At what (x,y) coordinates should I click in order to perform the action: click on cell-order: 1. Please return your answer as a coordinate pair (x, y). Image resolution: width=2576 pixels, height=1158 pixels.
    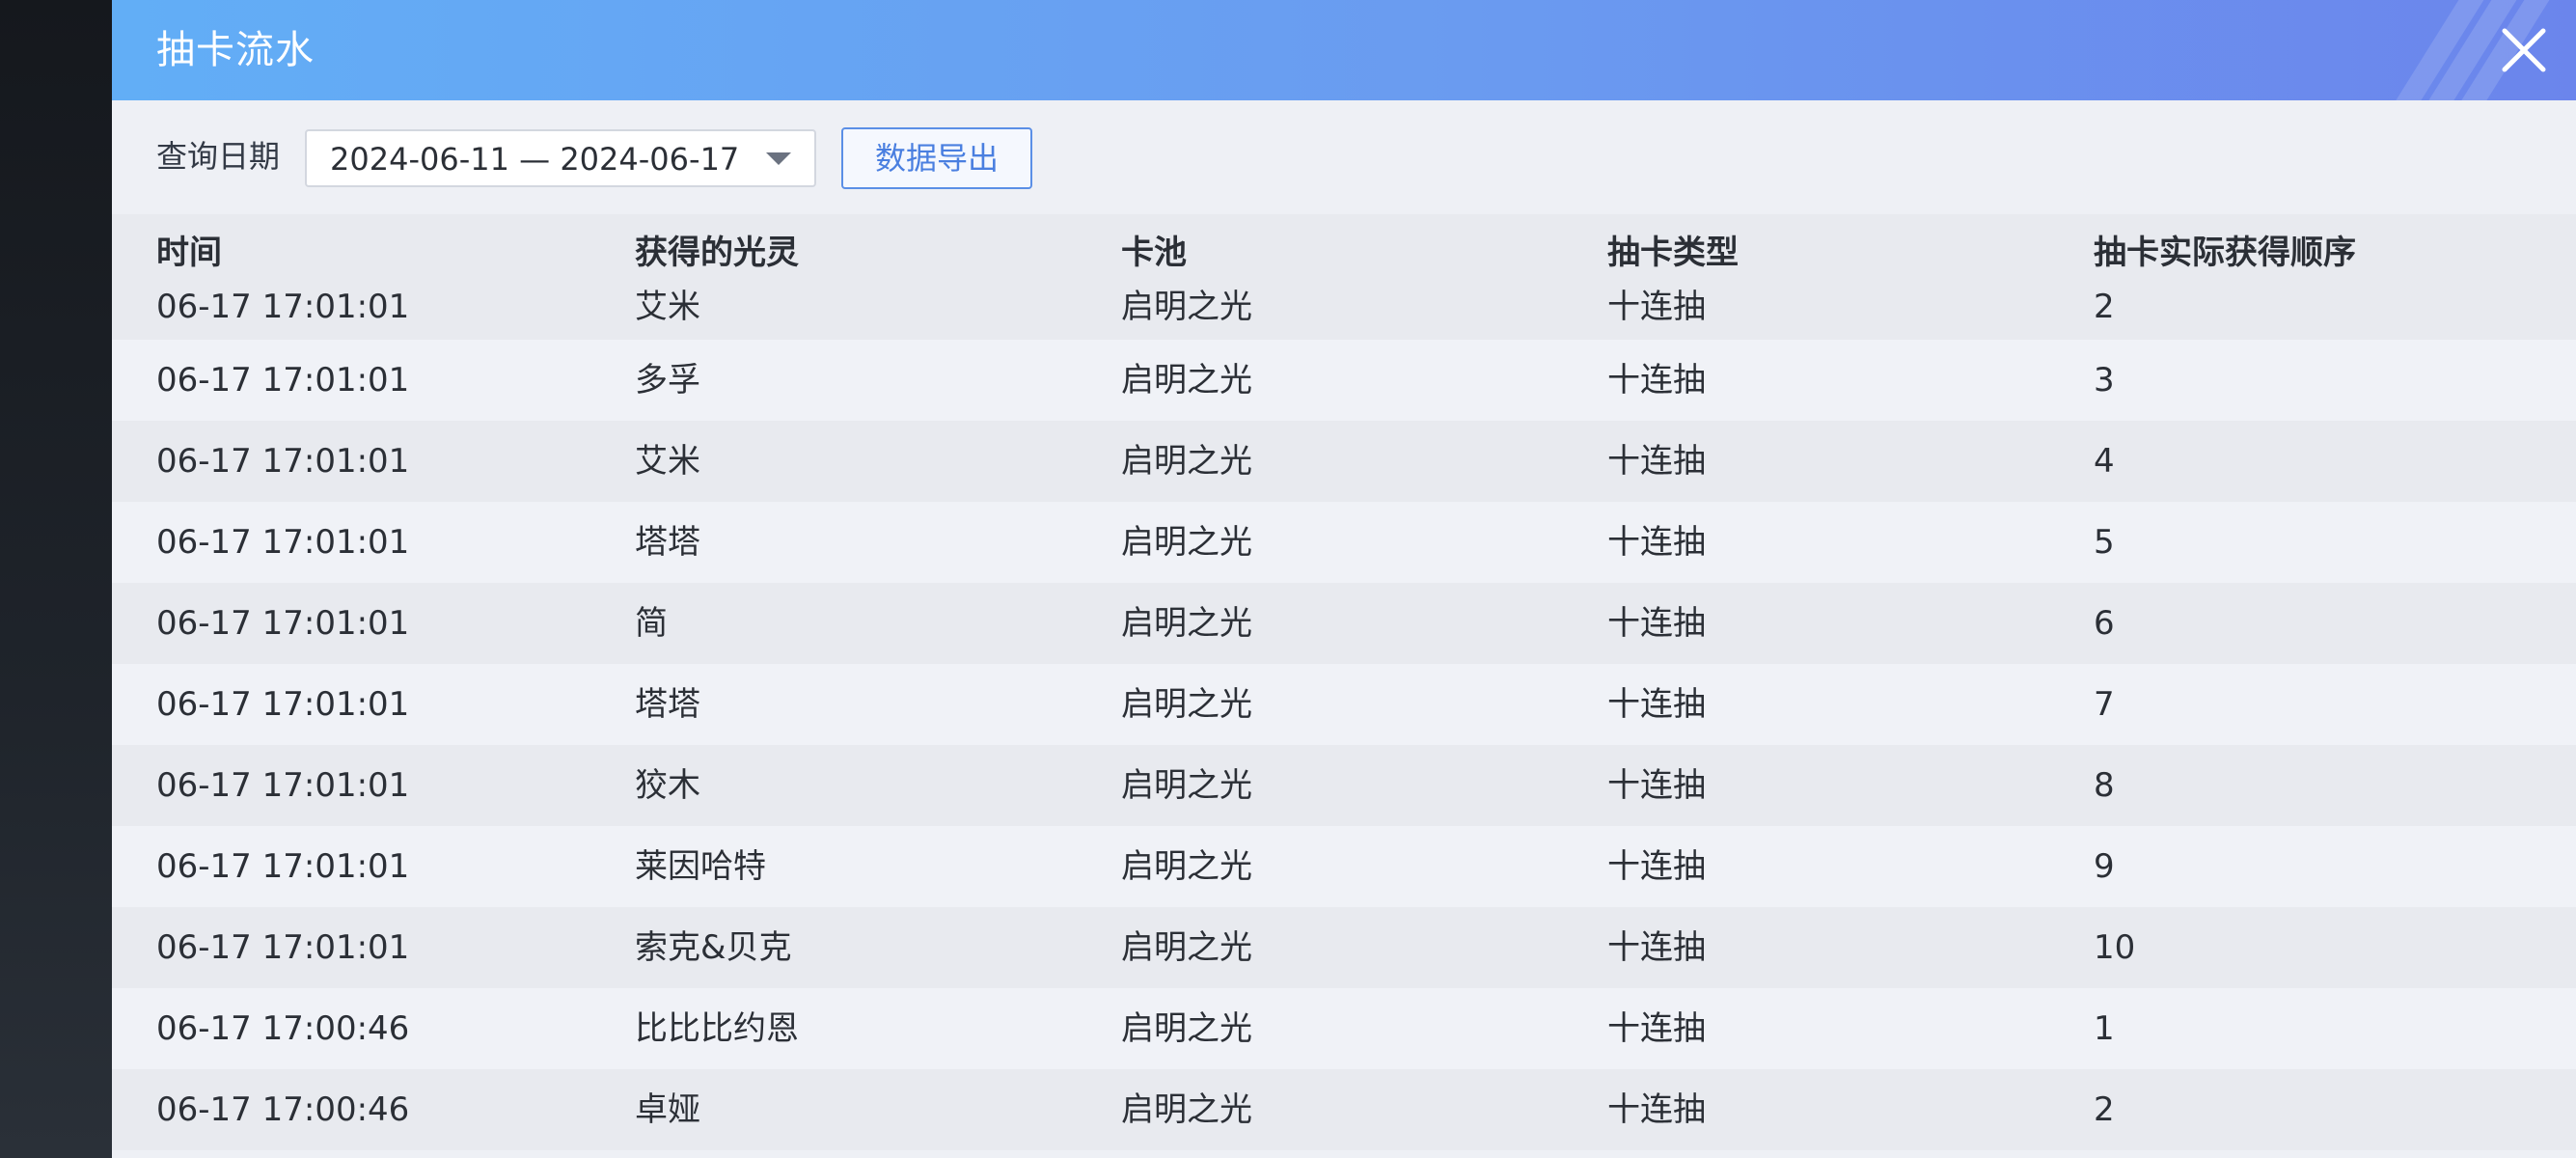
    Looking at the image, I should click on (2105, 1028).